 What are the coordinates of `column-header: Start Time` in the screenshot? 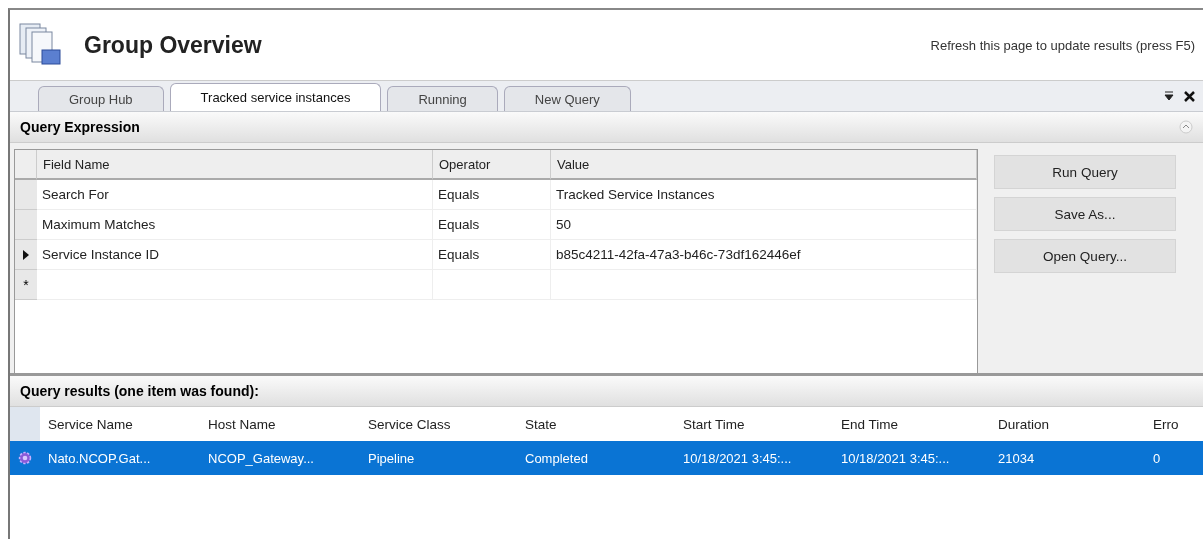 It's located at (754, 424).